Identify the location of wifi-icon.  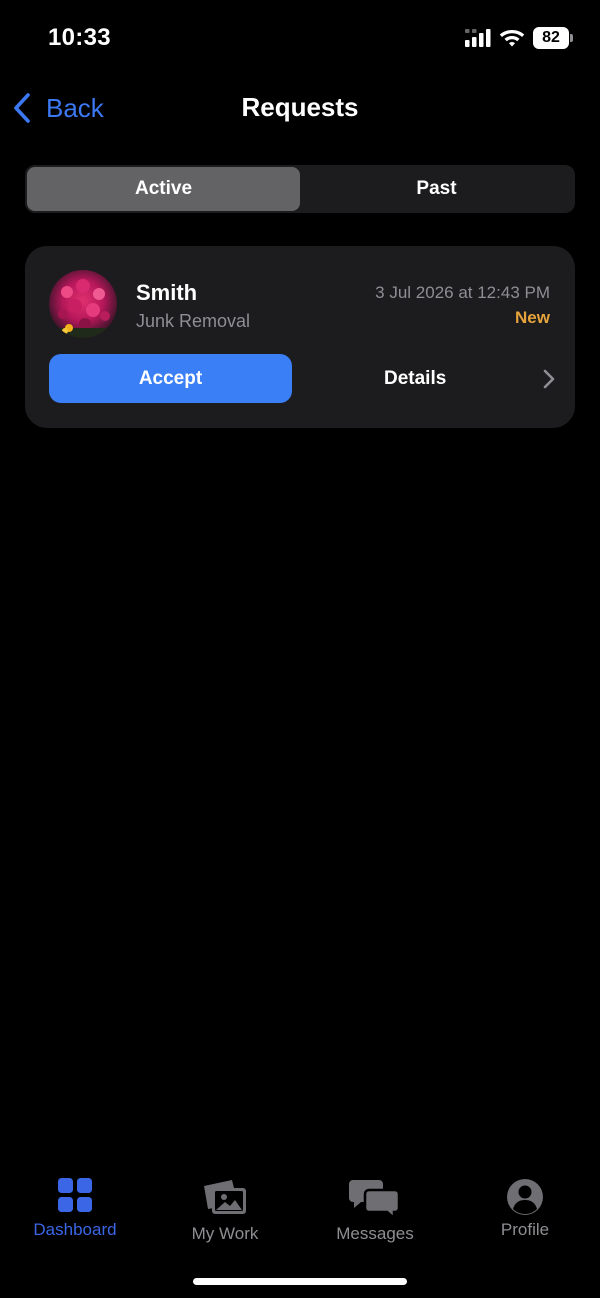
(512, 38).